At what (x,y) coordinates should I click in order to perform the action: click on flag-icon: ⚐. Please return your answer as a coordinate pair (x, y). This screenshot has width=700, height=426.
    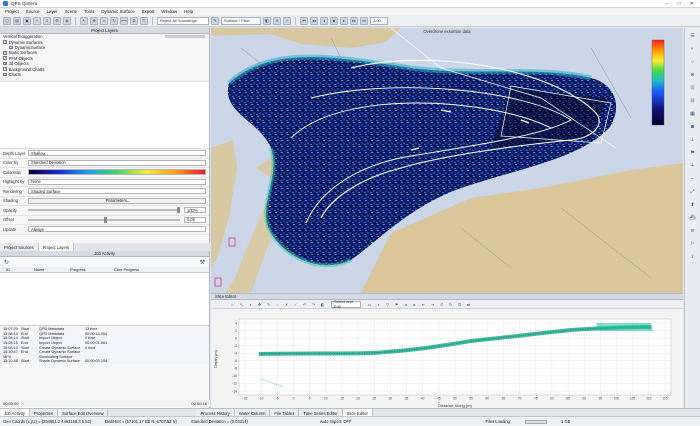
    Looking at the image, I should click on (693, 244).